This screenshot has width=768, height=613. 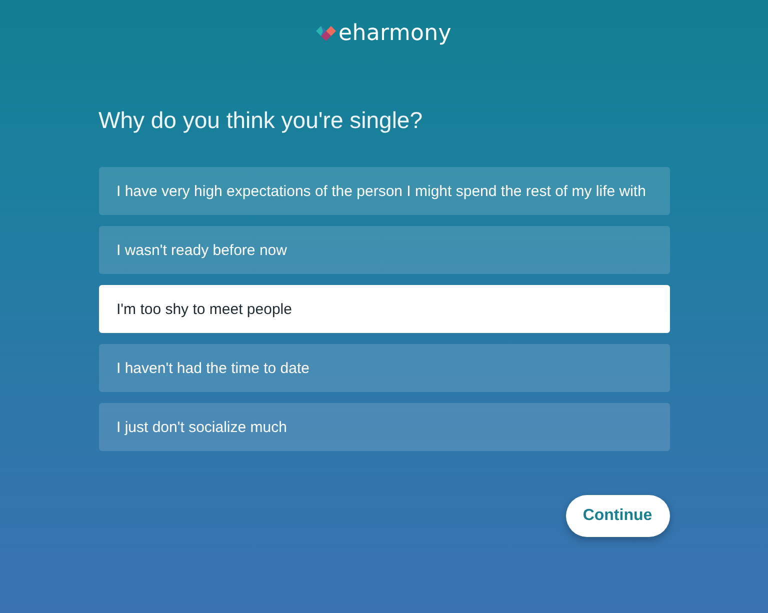 I want to click on heart-logo-icon, so click(x=326, y=34).